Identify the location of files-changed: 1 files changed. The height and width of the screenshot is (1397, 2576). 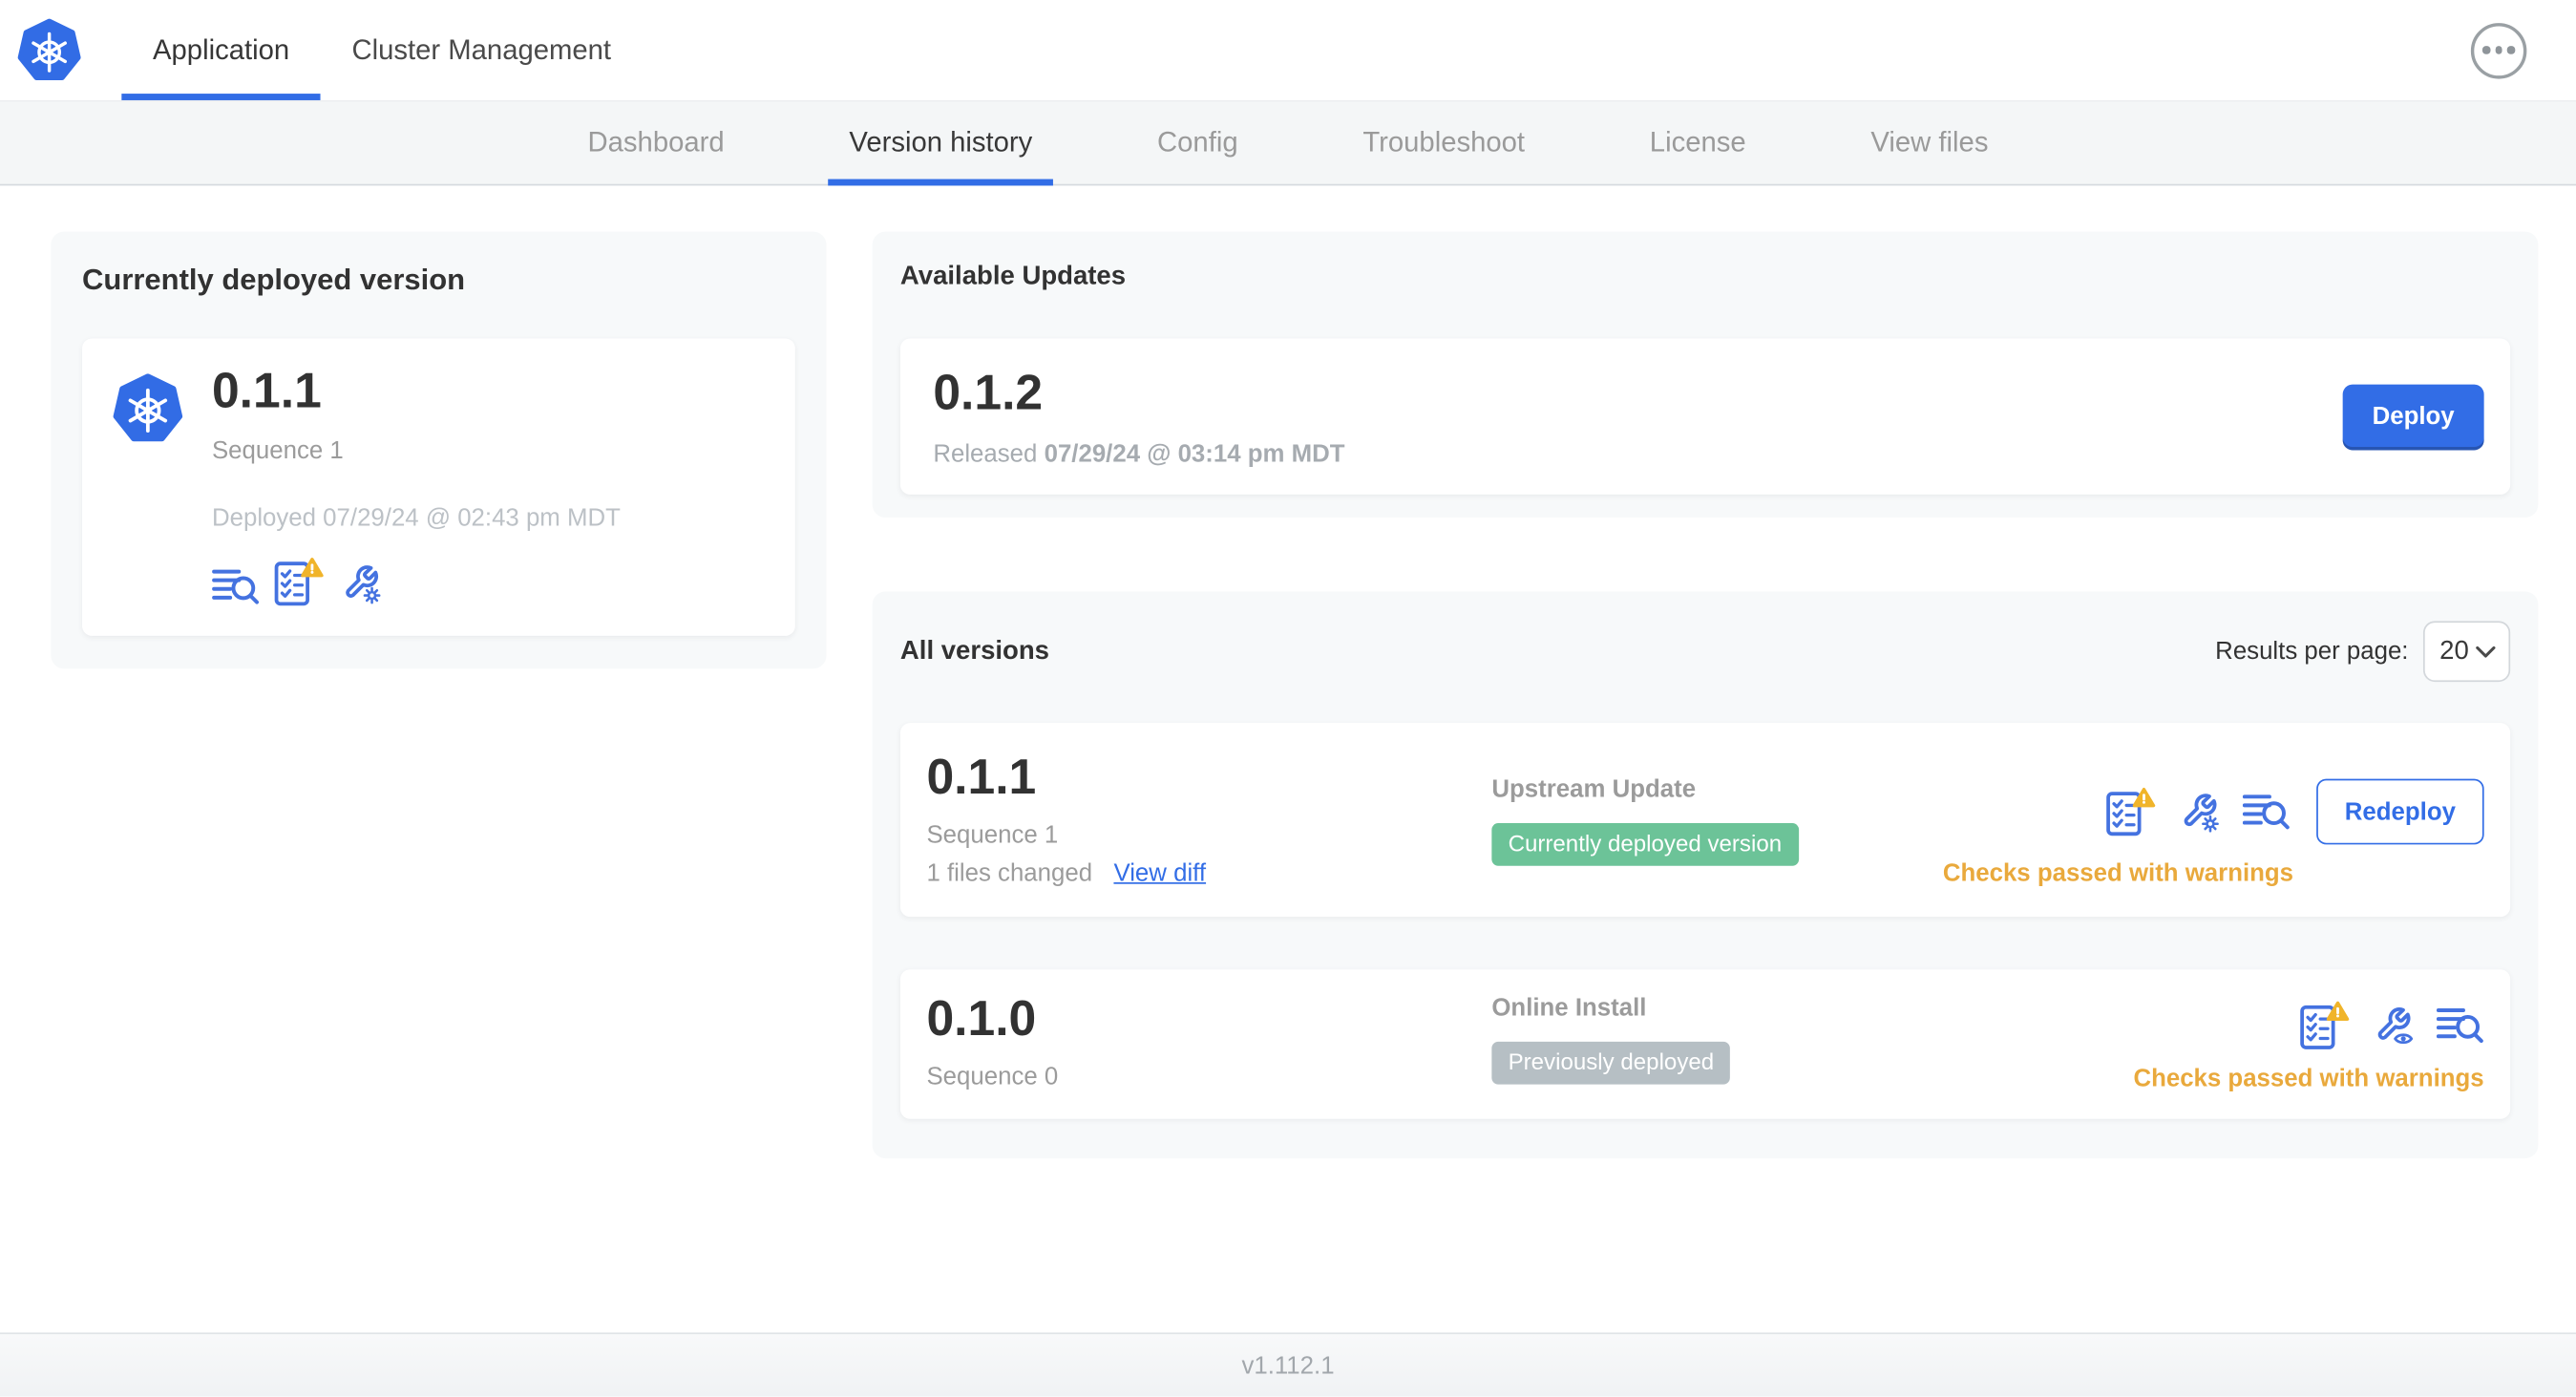
(1009, 873).